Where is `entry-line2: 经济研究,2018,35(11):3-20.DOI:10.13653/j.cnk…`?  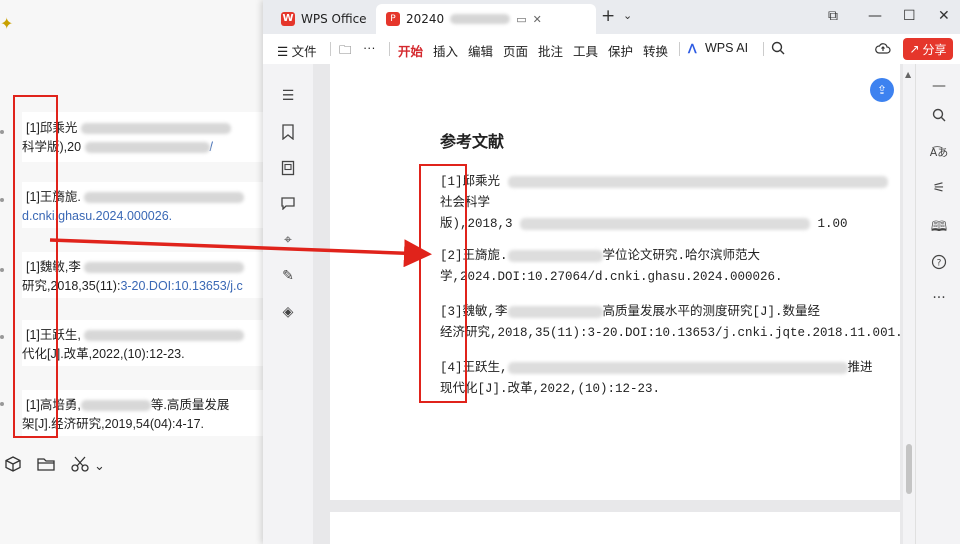 entry-line2: 经济研究,2018,35(11):3-20.DOI:10.13653/j.cnk… is located at coordinates (670, 333).